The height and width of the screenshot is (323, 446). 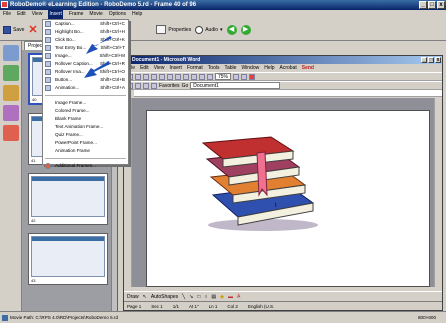 What do you see at coordinates (85, 24) in the screenshot?
I see `menu-item-caption: Caption... Shift+Ctrl+C` at bounding box center [85, 24].